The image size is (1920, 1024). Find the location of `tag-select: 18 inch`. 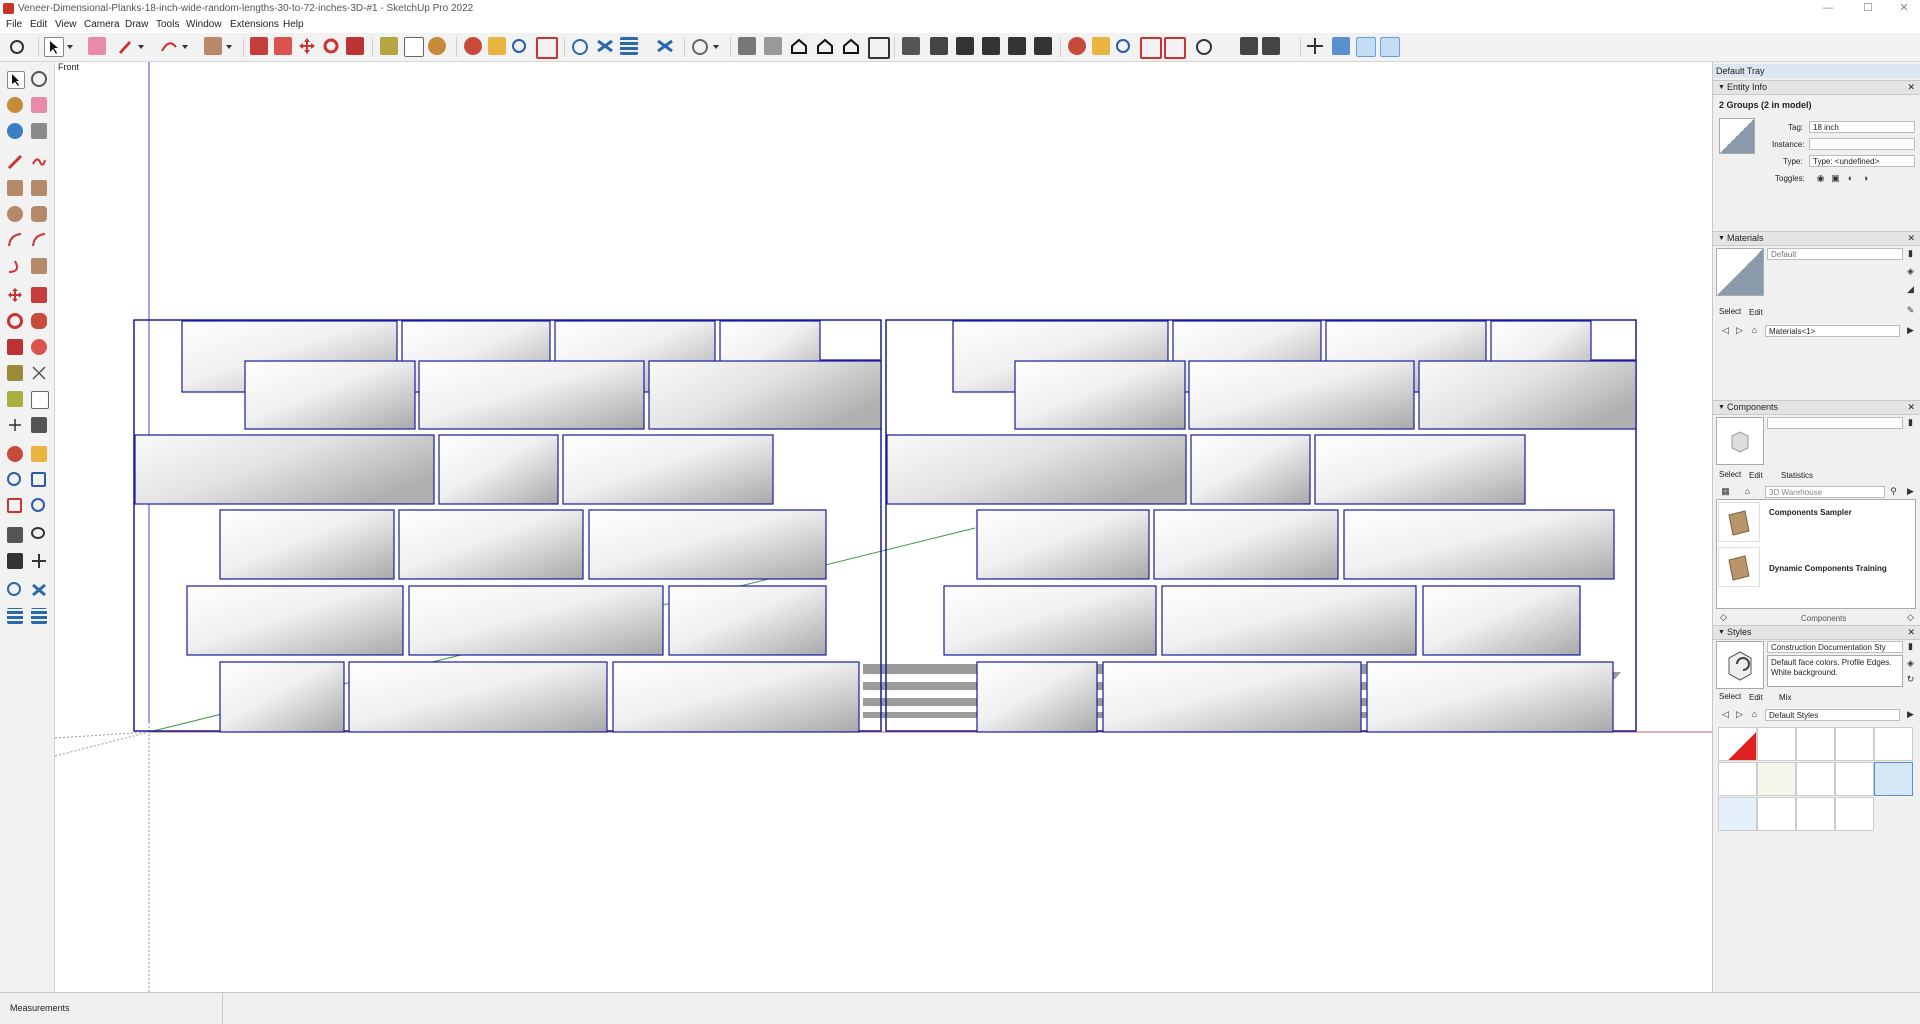

tag-select: 18 inch is located at coordinates (1862, 127).